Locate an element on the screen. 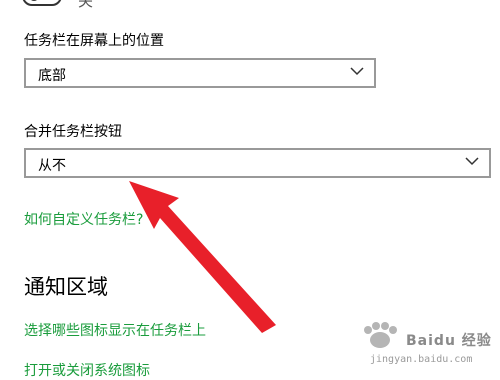 This screenshot has width=500, height=380. red-arrow-annotation is located at coordinates (202, 257).